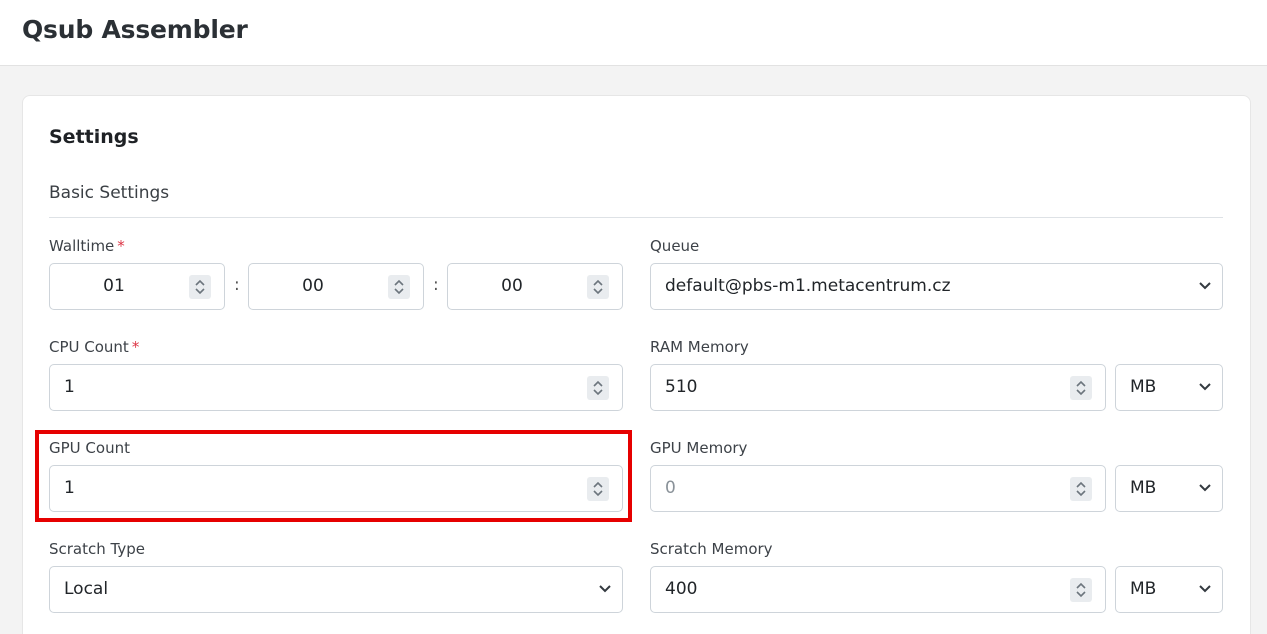  I want to click on ram-memory-value: 510, so click(681, 387).